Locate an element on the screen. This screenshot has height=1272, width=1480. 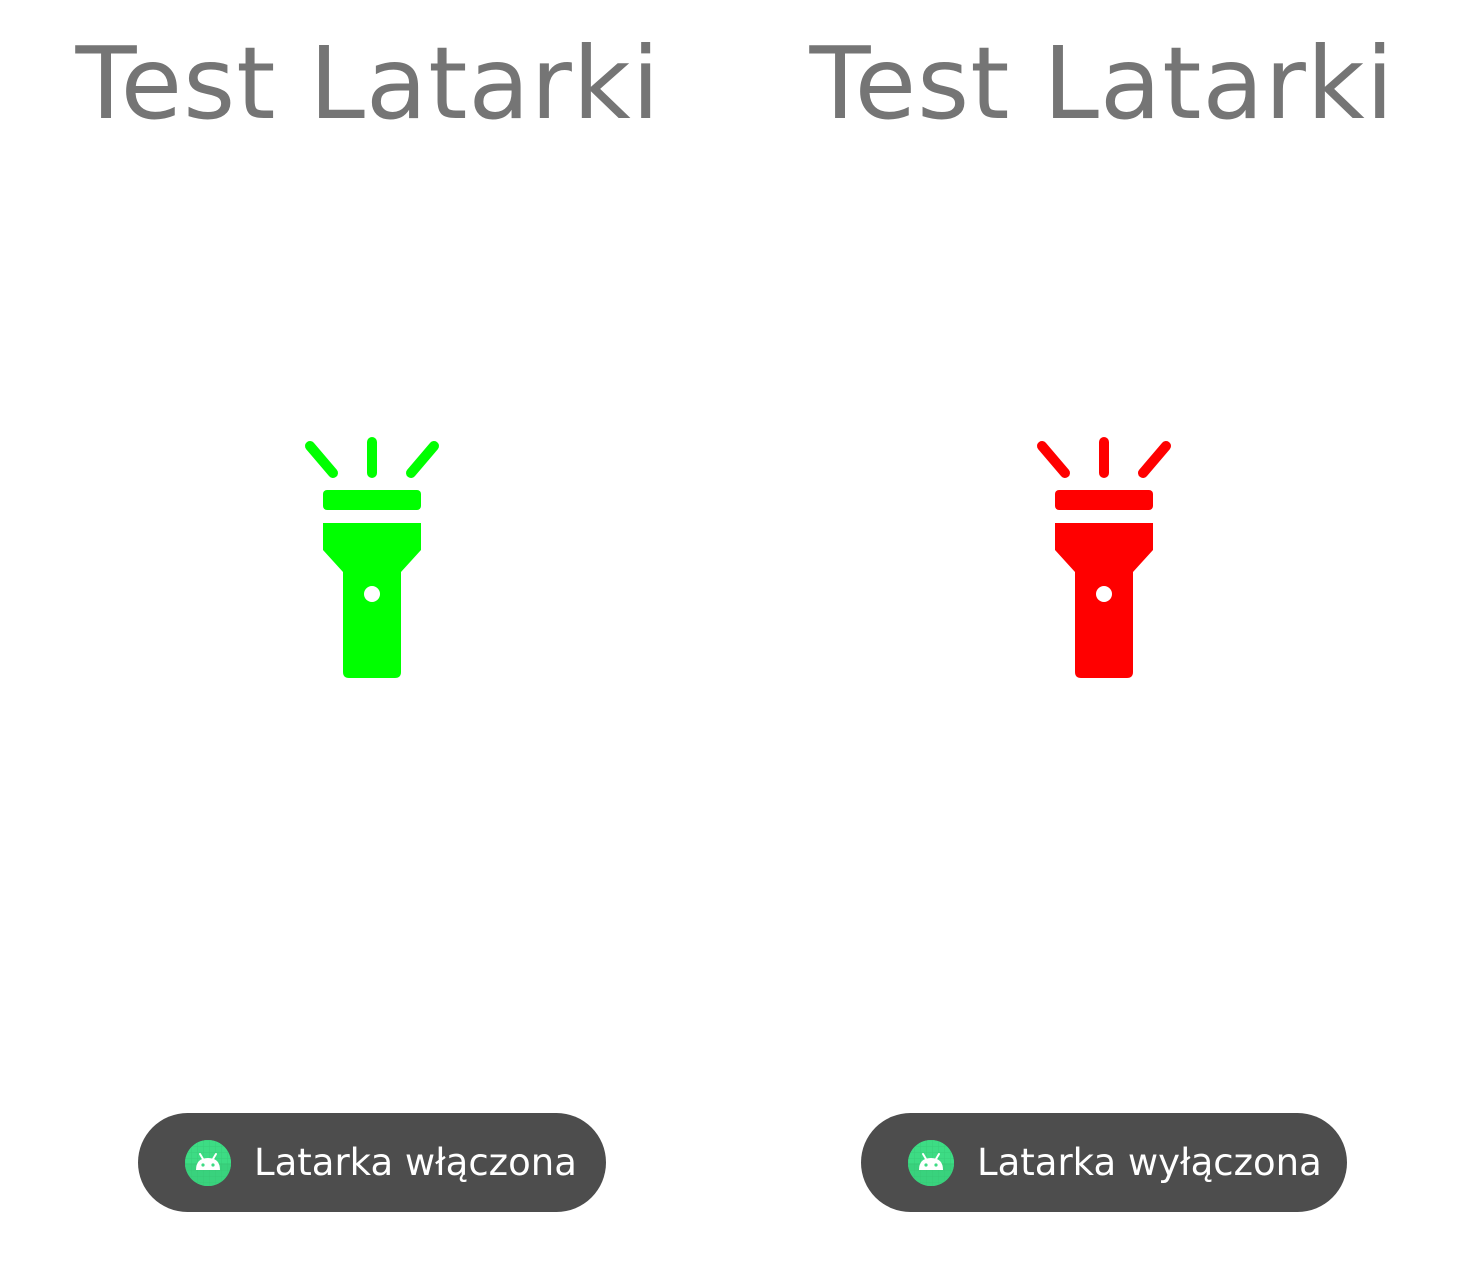
toast-message: Latarka włączona is located at coordinates (415, 1162).